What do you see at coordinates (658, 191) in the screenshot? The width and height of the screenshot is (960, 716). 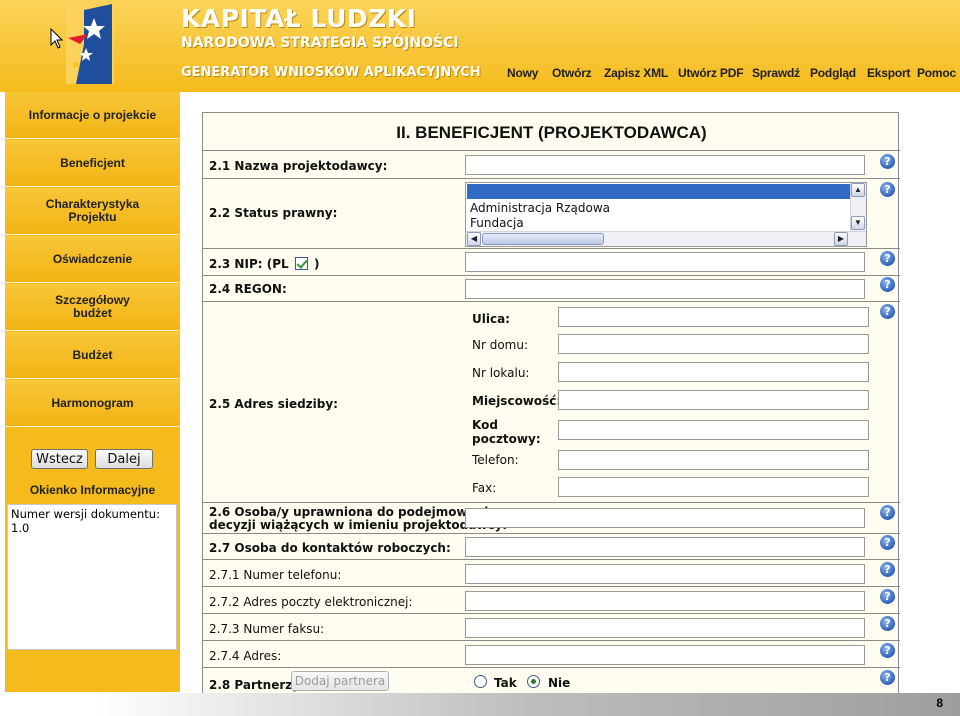 I see `listbox-selected-row` at bounding box center [658, 191].